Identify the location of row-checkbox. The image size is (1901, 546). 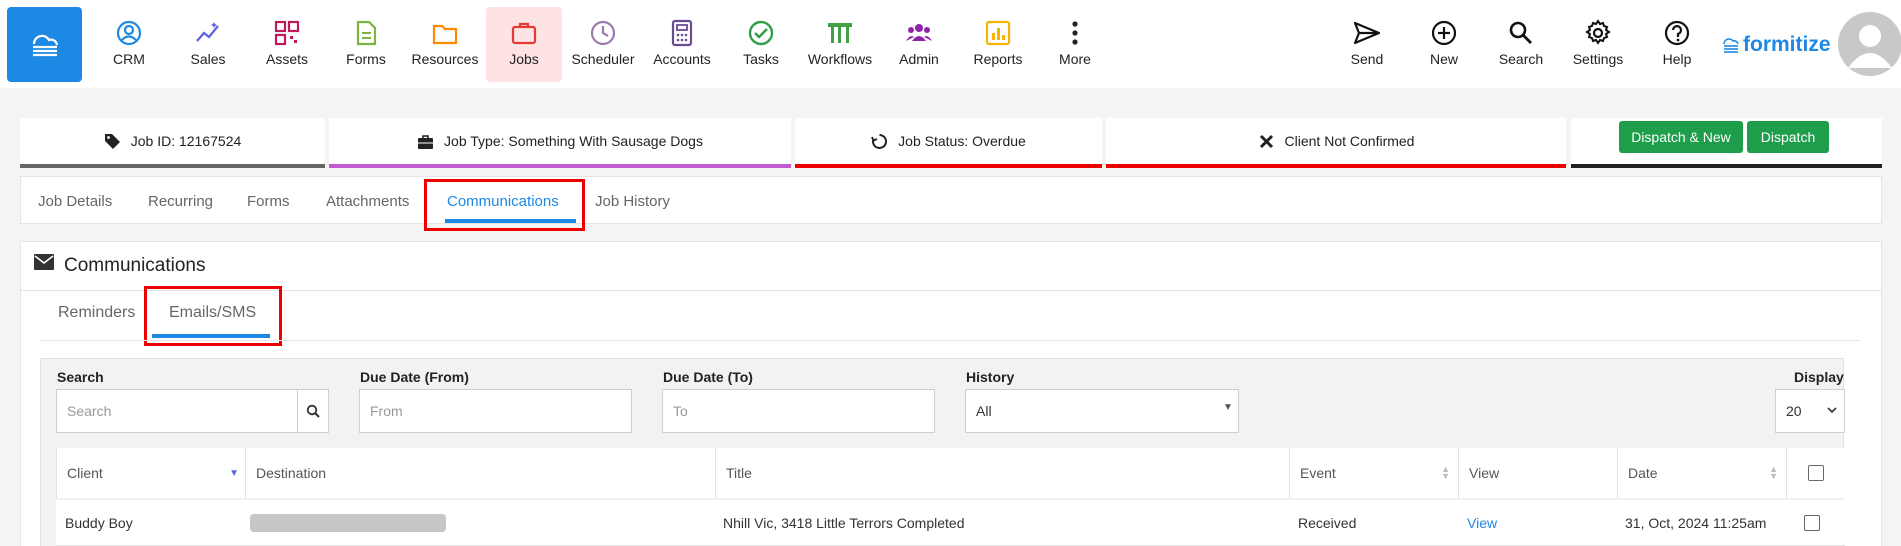
(1812, 523).